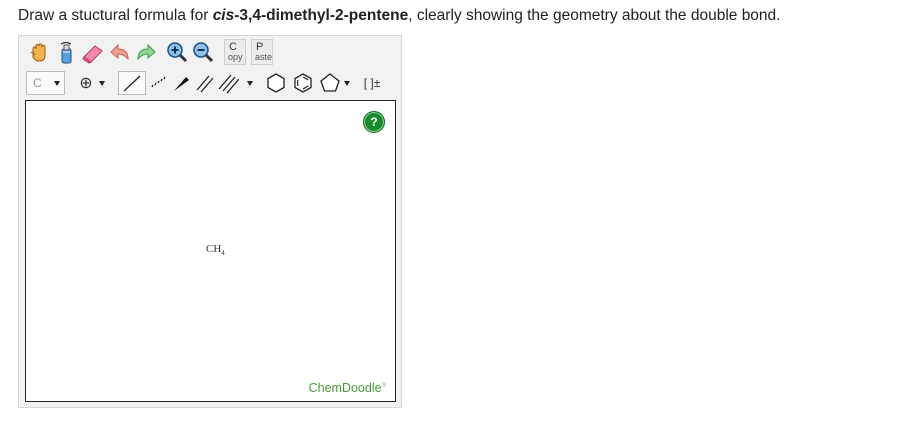 This screenshot has width=899, height=433. Describe the element at coordinates (37, 83) in the screenshot. I see `element-label: C` at that location.